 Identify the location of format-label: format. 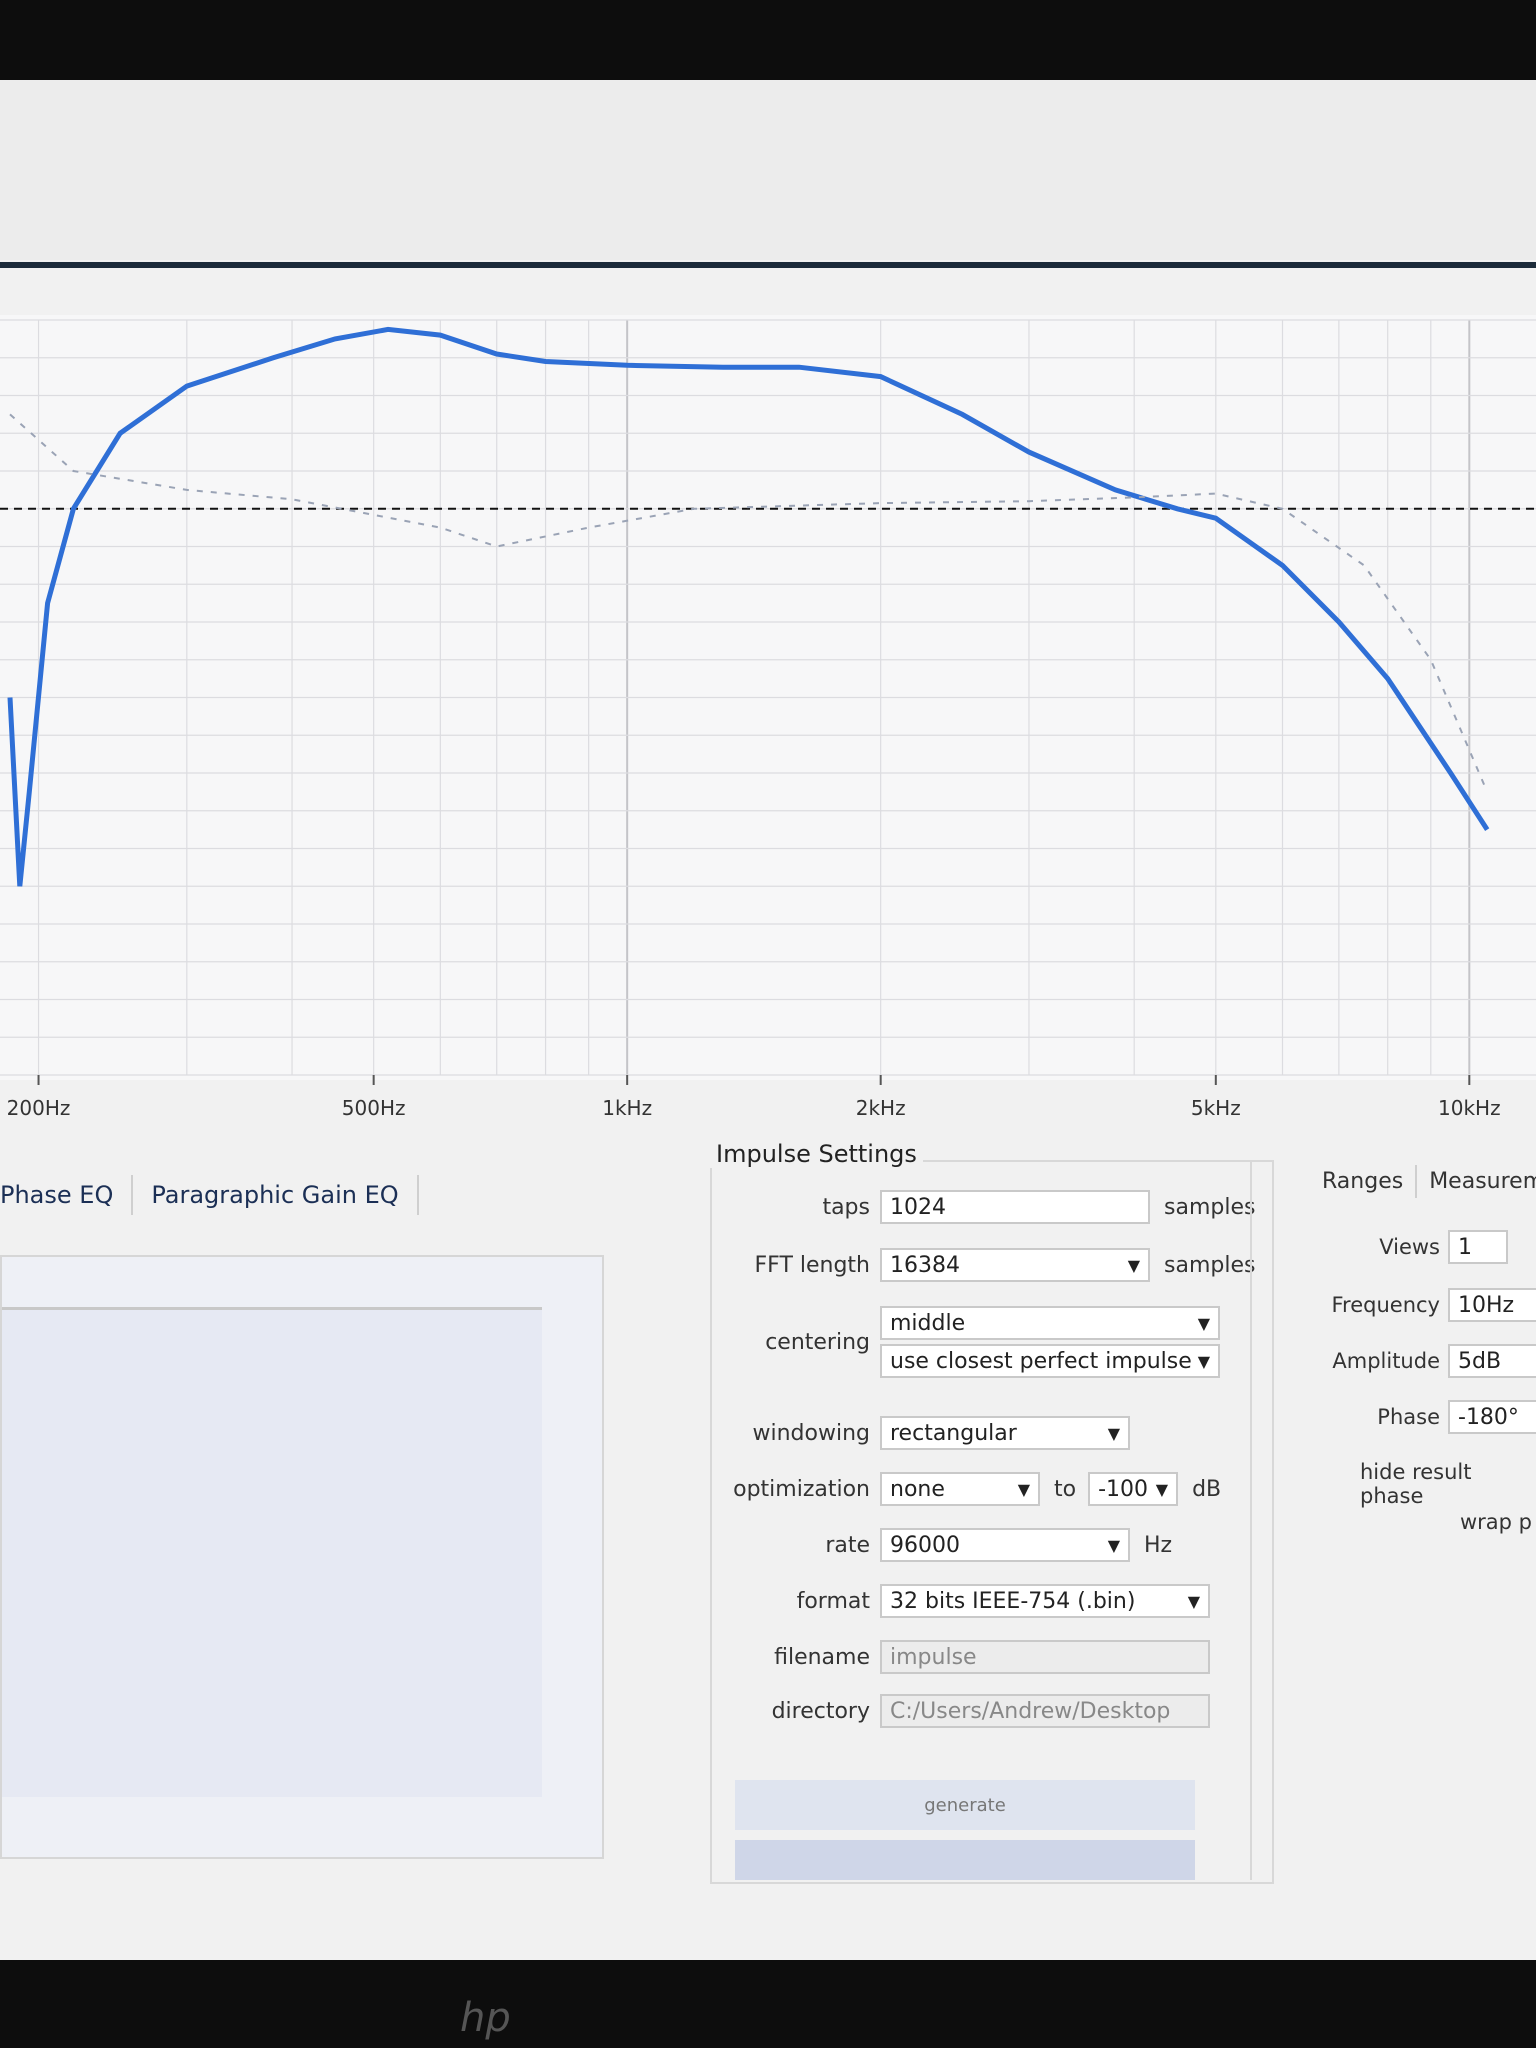
(833, 1601).